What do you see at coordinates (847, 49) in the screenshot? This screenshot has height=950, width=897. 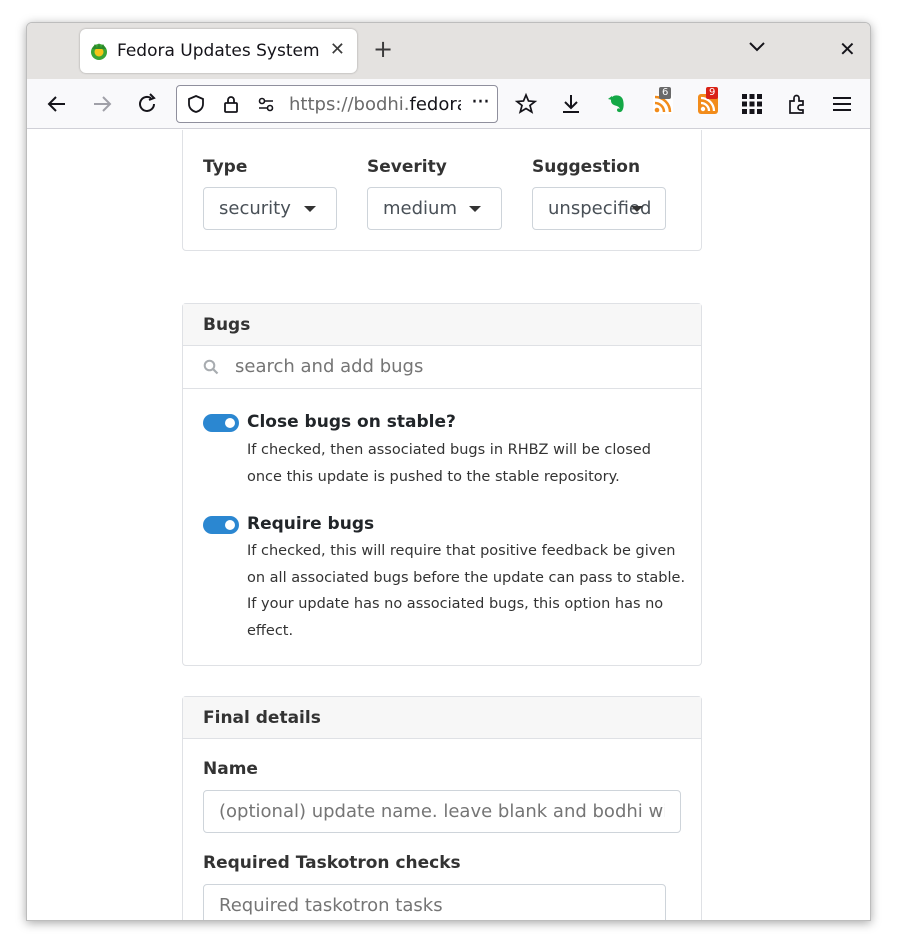 I see `window-close-icon: ✕` at bounding box center [847, 49].